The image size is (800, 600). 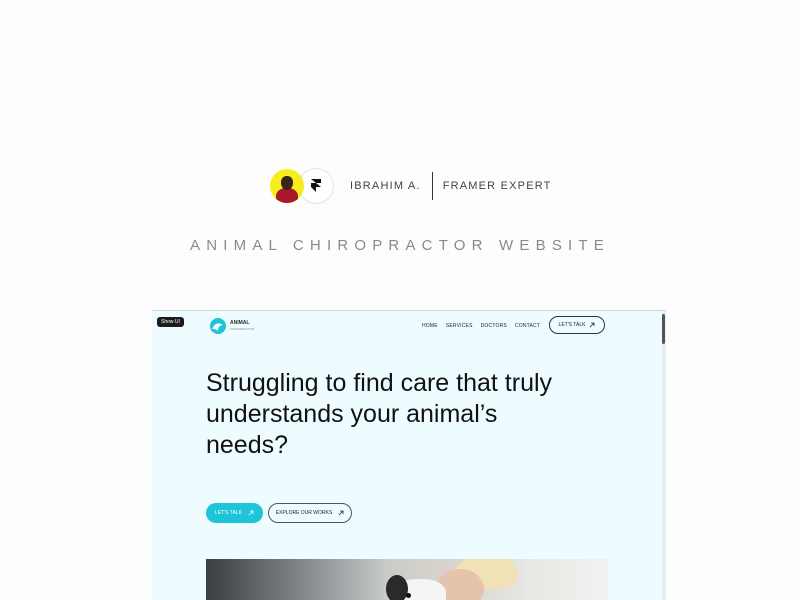 What do you see at coordinates (407, 579) in the screenshot?
I see `hero-image` at bounding box center [407, 579].